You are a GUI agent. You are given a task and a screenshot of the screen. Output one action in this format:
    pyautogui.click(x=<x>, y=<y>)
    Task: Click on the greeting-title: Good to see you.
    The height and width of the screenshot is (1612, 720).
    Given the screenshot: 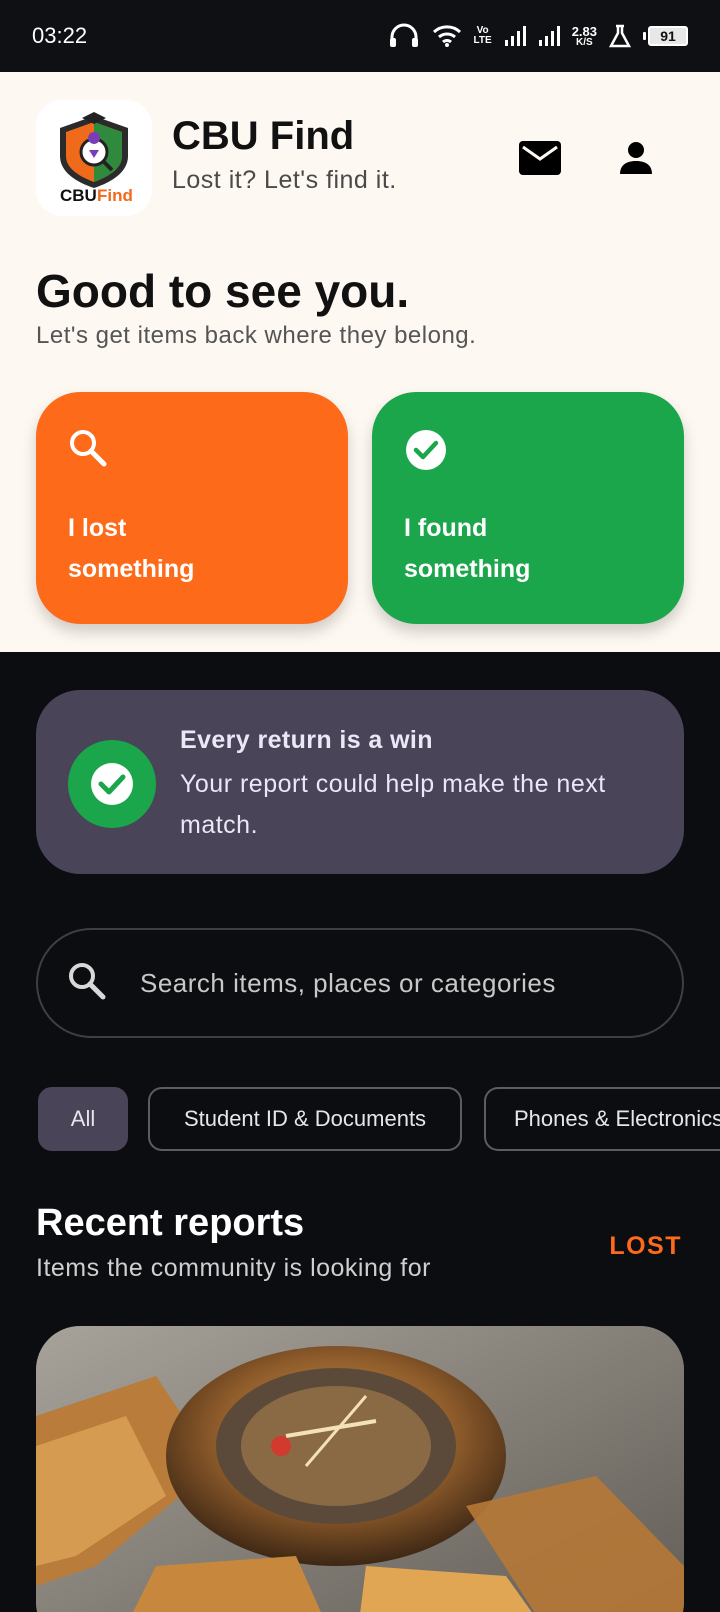 What is the action you would take?
    pyautogui.click(x=223, y=291)
    